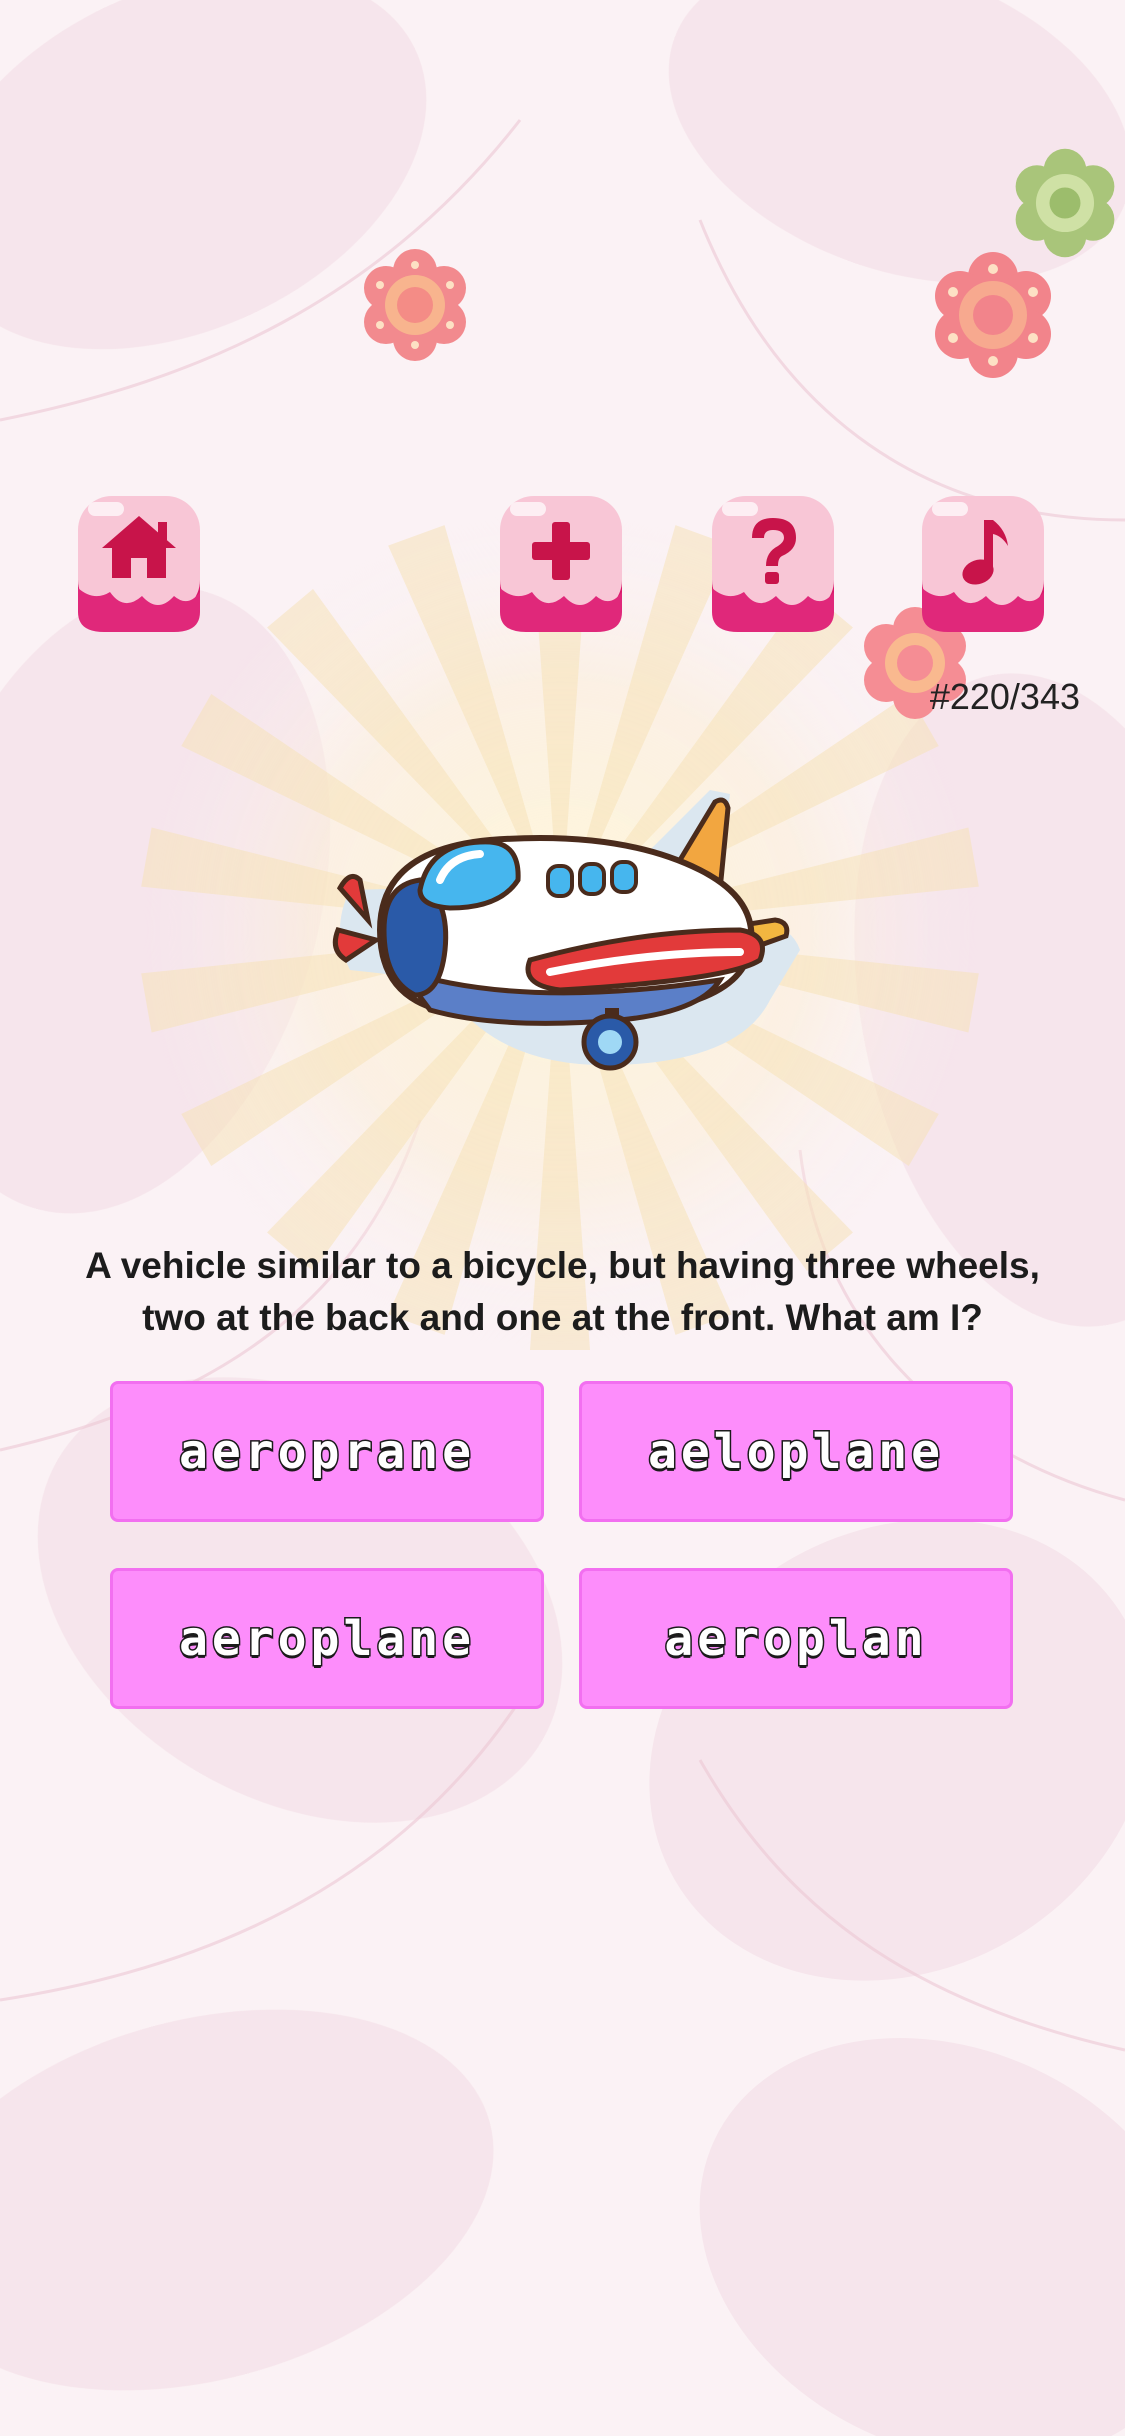 The width and height of the screenshot is (1125, 2436). I want to click on home-button, so click(139, 565).